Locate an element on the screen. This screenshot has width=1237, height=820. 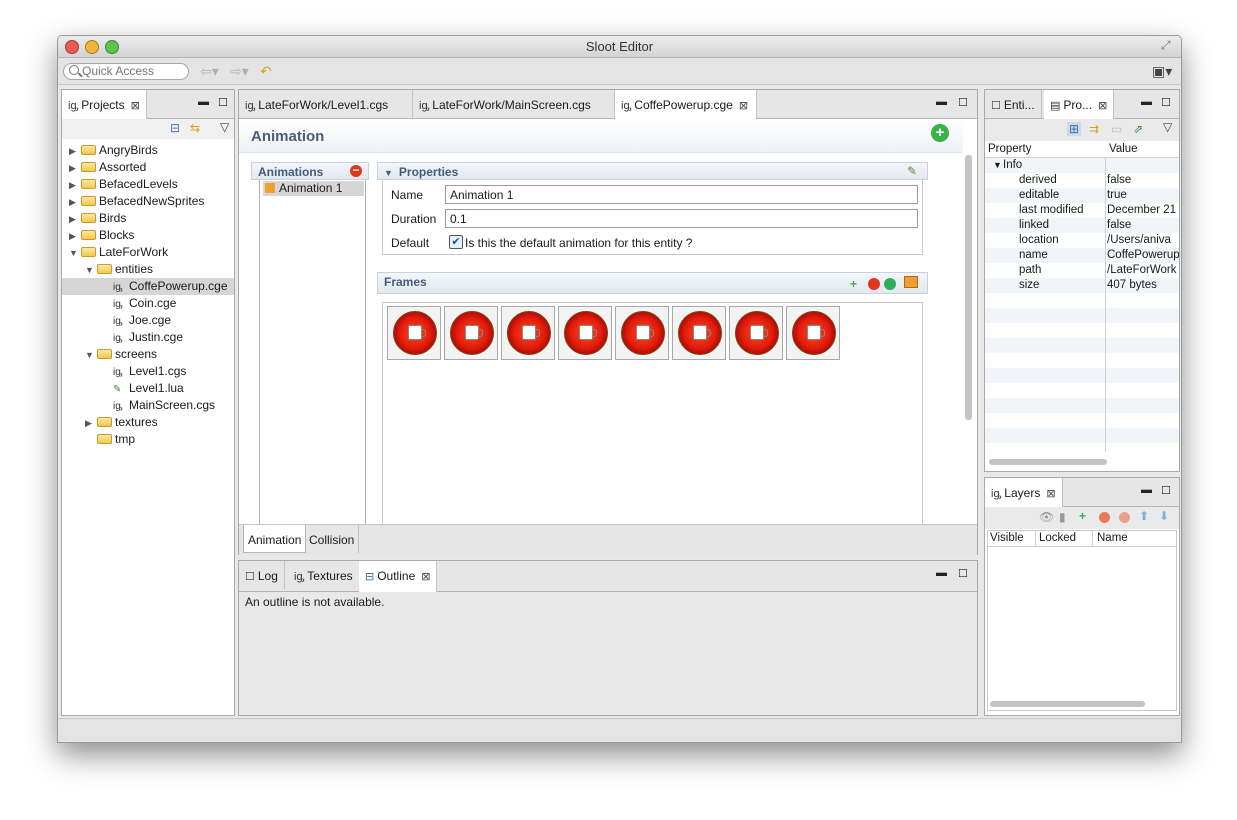
tab-outline: ⊟ Outline ⊠ is located at coordinates (398, 576).